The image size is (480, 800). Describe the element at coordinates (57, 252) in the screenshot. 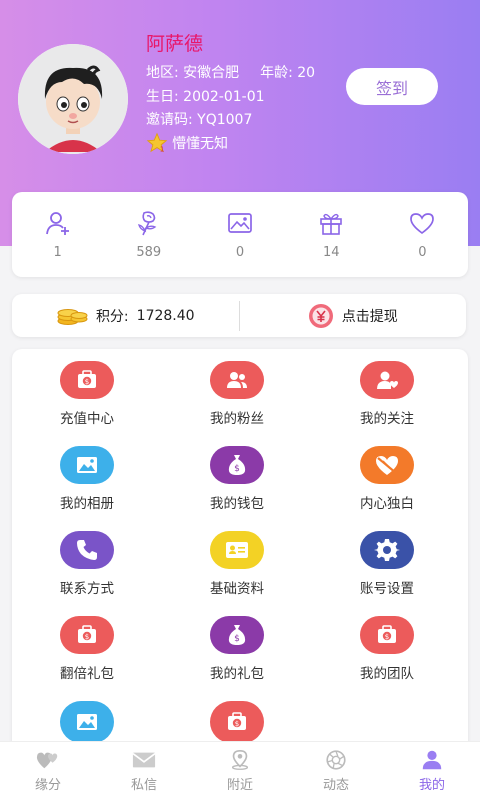

I see `stat-value: 1` at that location.